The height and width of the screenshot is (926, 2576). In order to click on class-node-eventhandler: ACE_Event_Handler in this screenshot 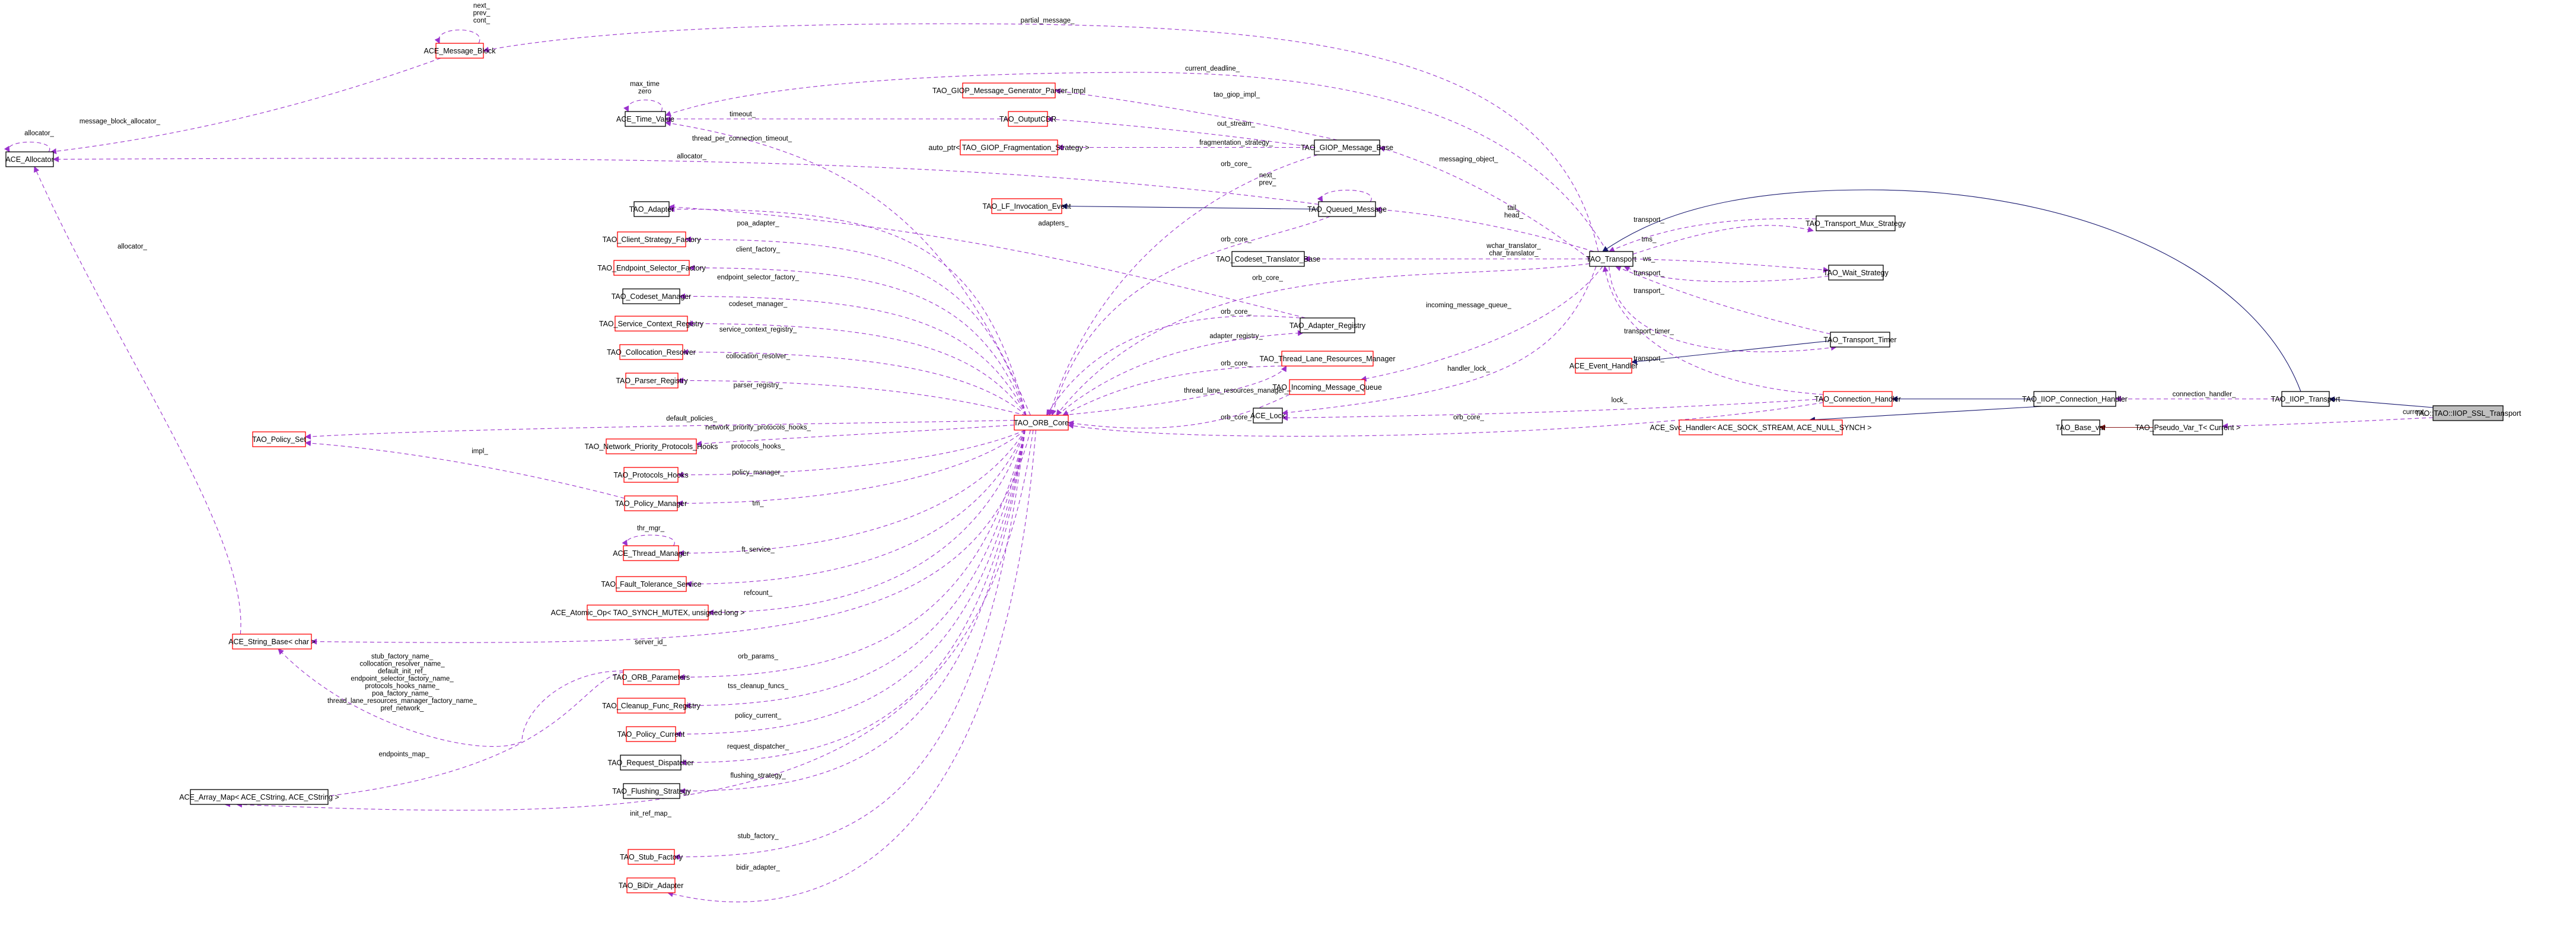, I will do `click(1603, 366)`.